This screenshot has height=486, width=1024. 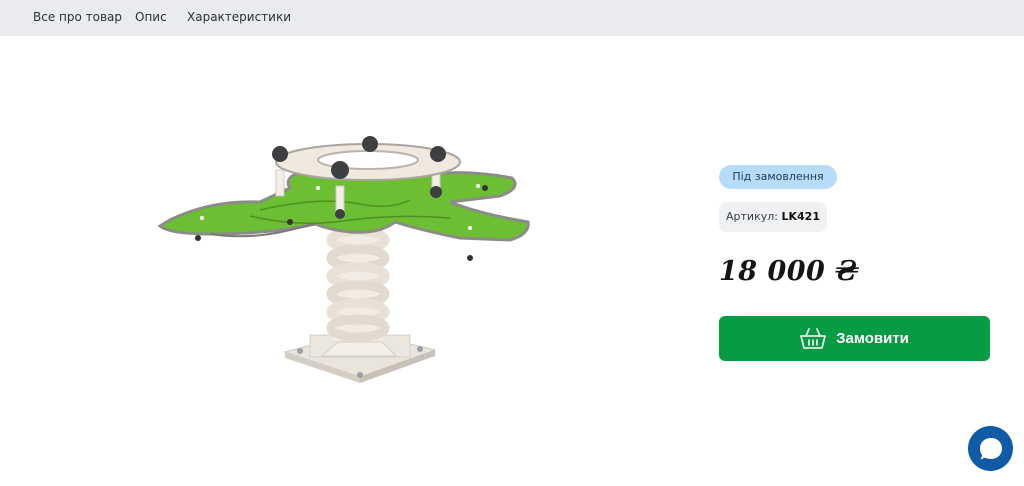 I want to click on order-button: Замовити, so click(x=854, y=338).